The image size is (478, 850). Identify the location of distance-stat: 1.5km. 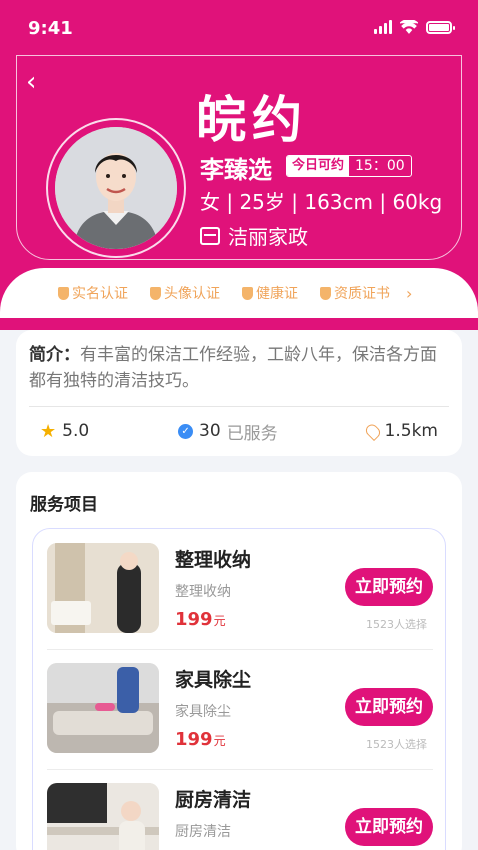
(400, 431).